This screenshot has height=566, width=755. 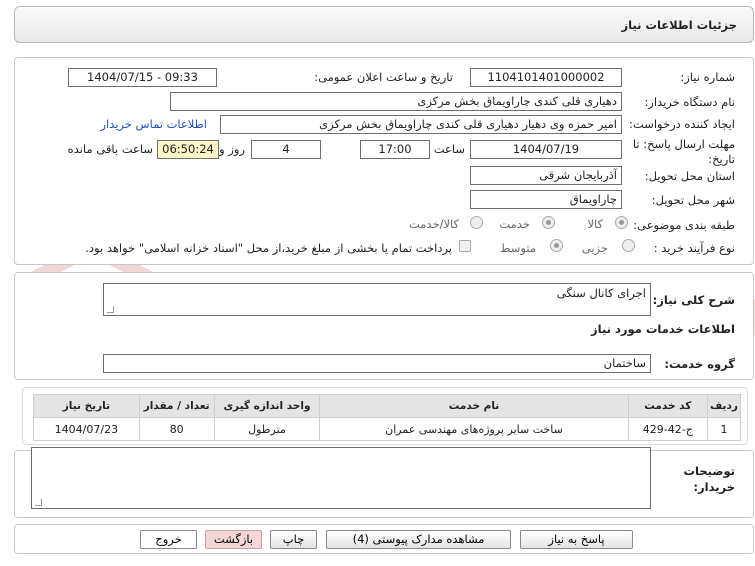 What do you see at coordinates (465, 246) in the screenshot?
I see `treasury-payment-checkbox` at bounding box center [465, 246].